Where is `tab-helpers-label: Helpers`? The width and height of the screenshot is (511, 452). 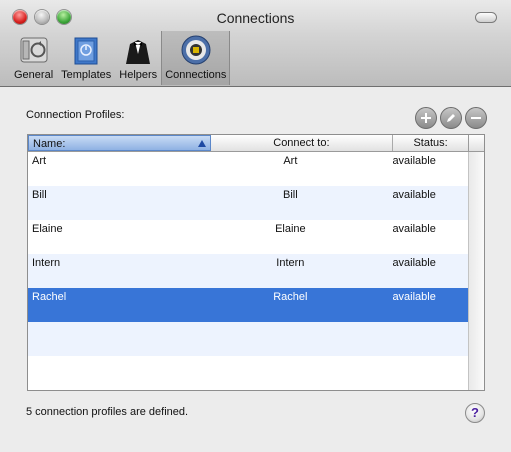
tab-helpers-label: Helpers is located at coordinates (138, 75).